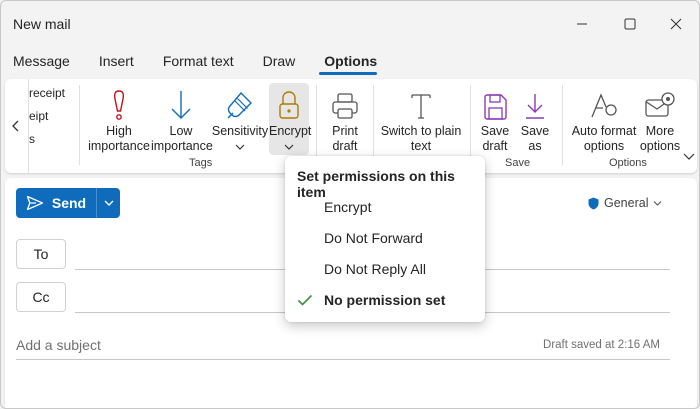  I want to click on send-button: Send, so click(56, 203).